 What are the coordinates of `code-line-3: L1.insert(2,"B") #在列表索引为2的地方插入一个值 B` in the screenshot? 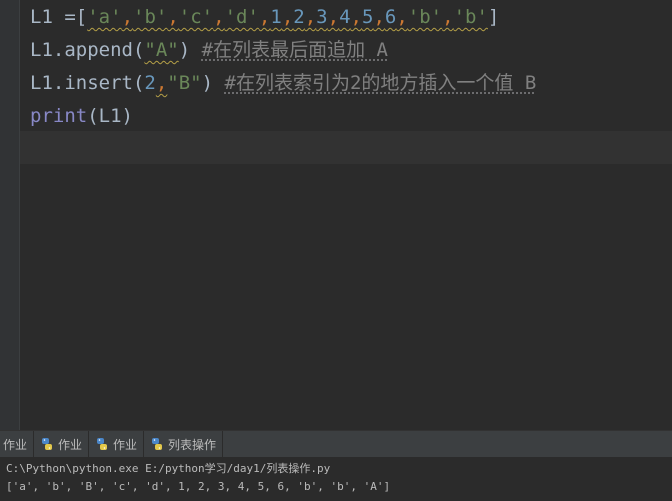 It's located at (283, 83).